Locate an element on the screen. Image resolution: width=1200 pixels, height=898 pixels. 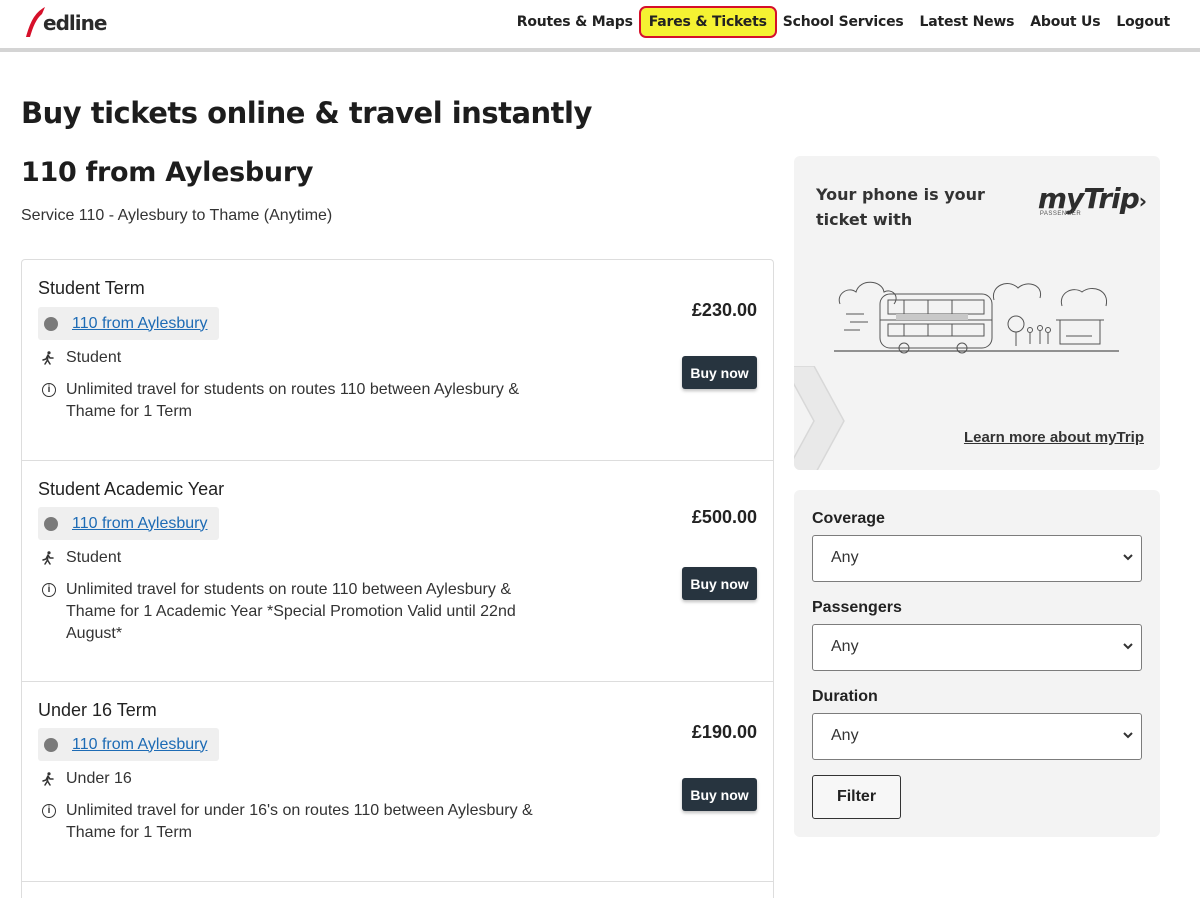
coverage-label: Coverage is located at coordinates (848, 518).